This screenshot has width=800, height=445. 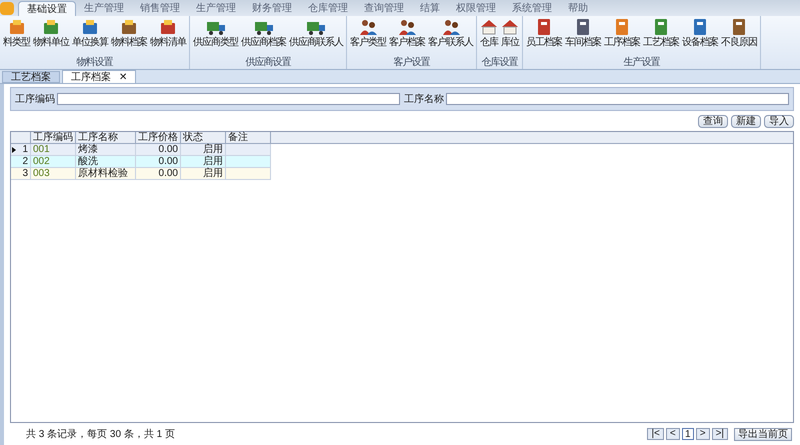 What do you see at coordinates (160, 8) in the screenshot?
I see `ribbon-tab: 销售管理` at bounding box center [160, 8].